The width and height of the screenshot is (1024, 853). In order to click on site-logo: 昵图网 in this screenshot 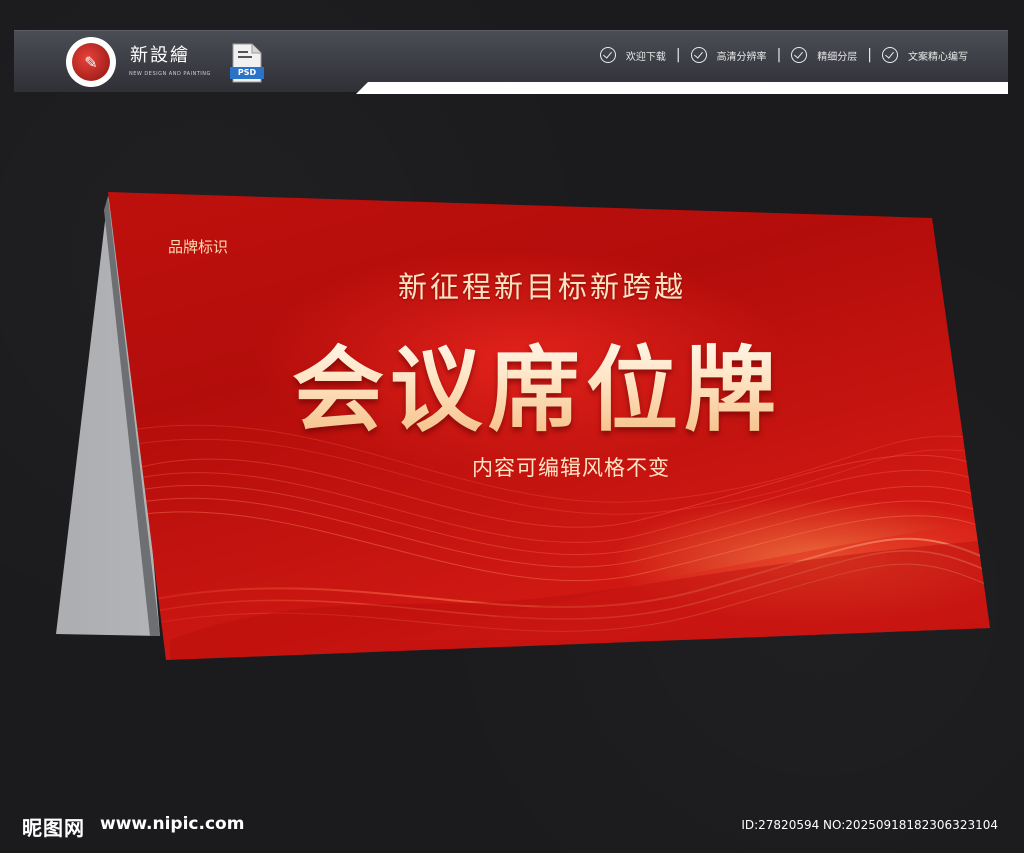, I will do `click(53, 828)`.